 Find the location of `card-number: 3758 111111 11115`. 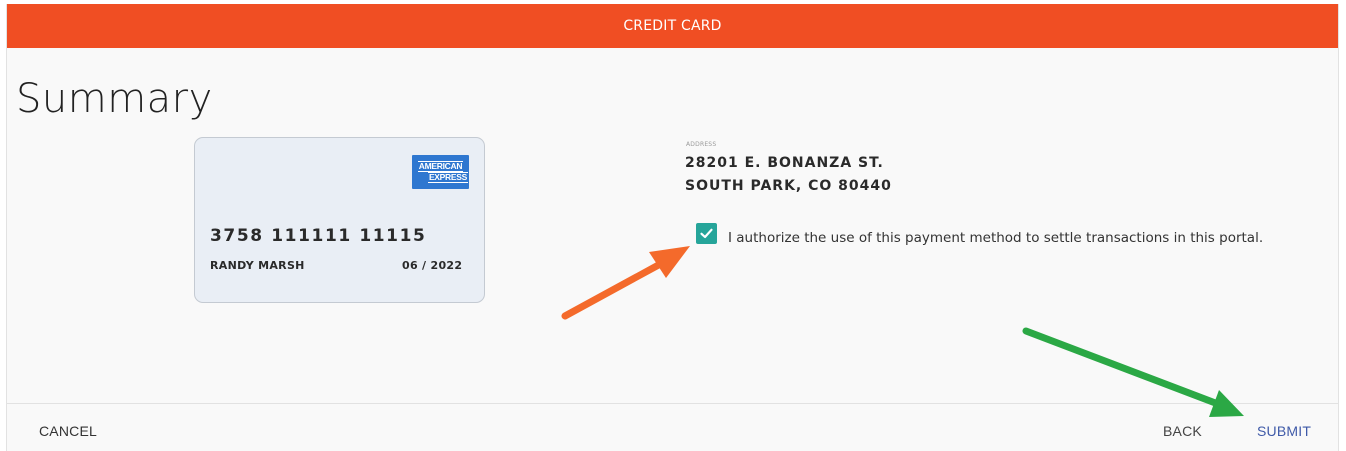

card-number: 3758 111111 11115 is located at coordinates (318, 236).